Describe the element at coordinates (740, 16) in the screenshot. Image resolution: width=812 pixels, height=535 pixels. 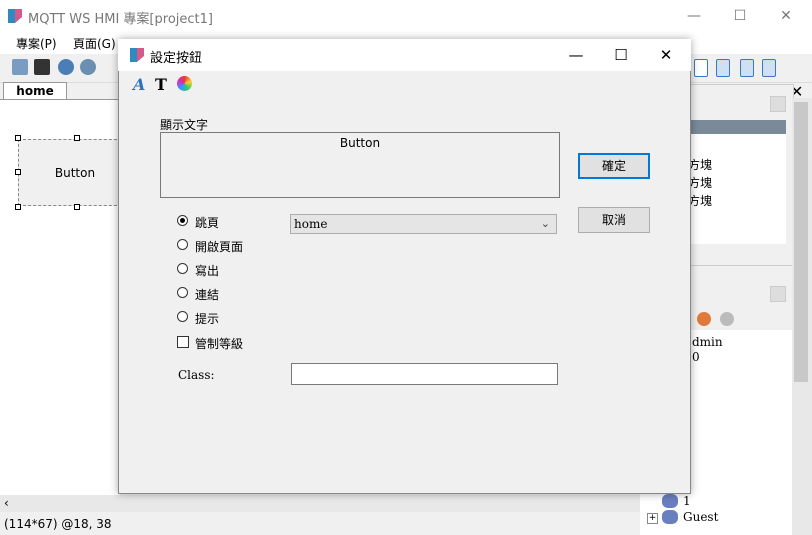
I see `maximize-button: ☐` at that location.